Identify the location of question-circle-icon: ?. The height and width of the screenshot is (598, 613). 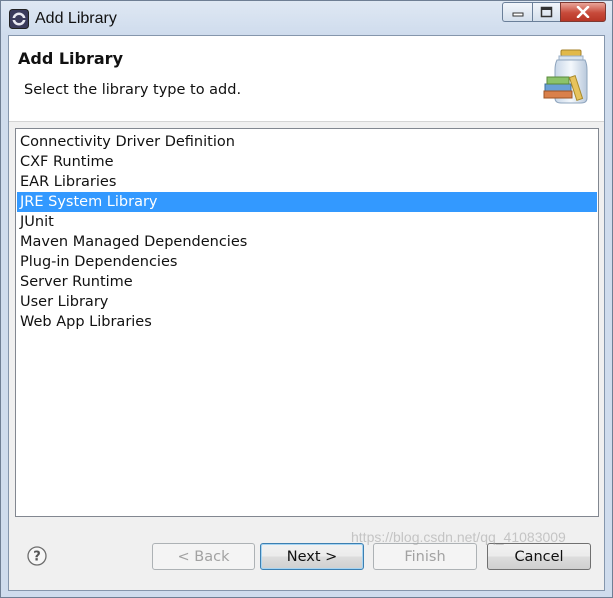
(37, 556).